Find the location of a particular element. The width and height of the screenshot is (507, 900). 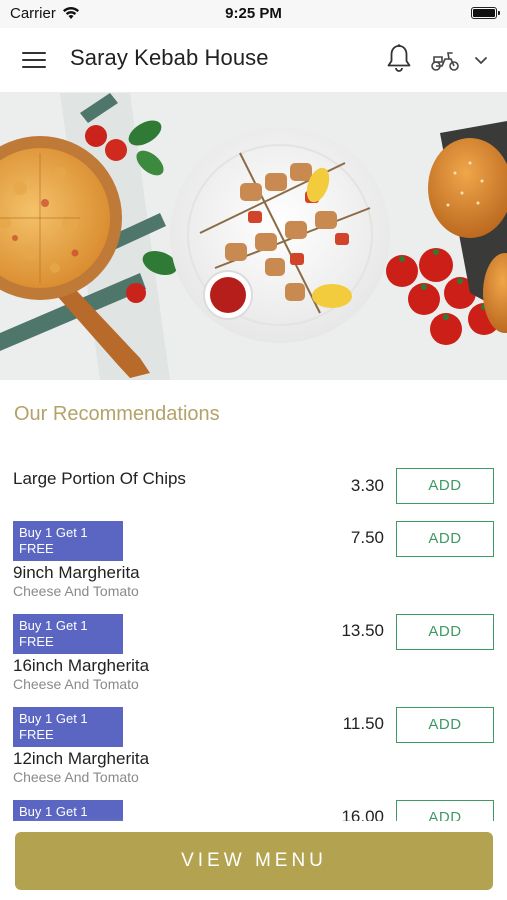

scooter-icon is located at coordinates (445, 61).